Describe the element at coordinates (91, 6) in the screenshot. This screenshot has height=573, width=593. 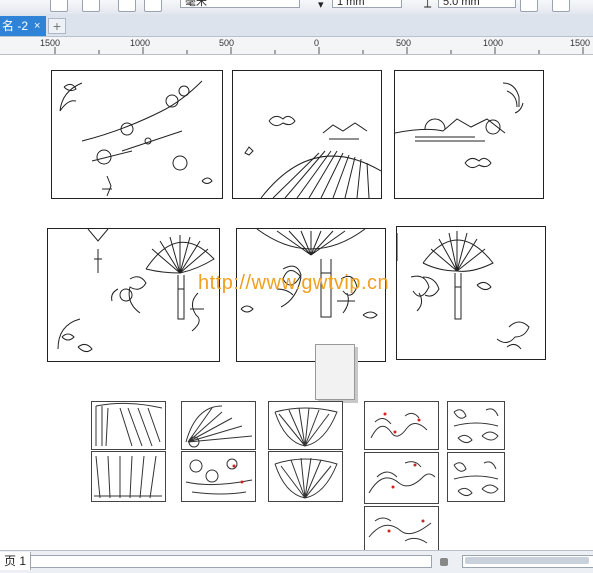
I see `open-icon` at that location.